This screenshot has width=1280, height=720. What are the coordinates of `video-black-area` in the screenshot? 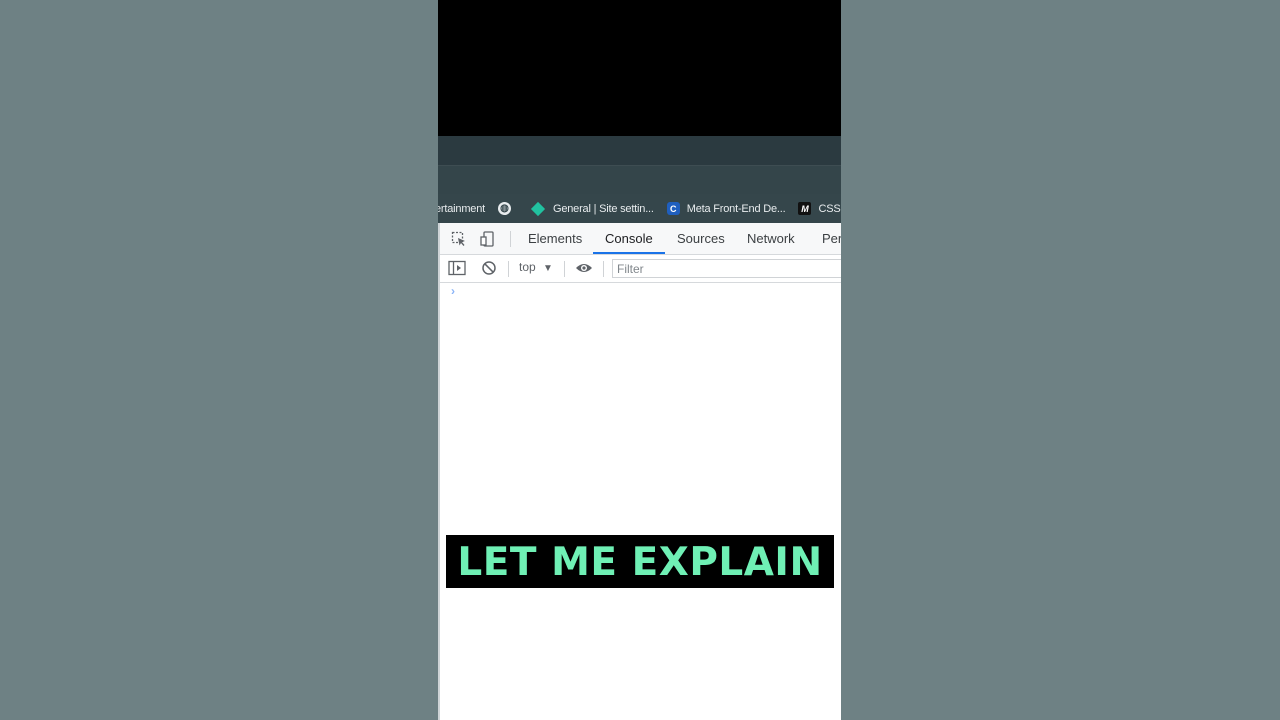 It's located at (639, 68).